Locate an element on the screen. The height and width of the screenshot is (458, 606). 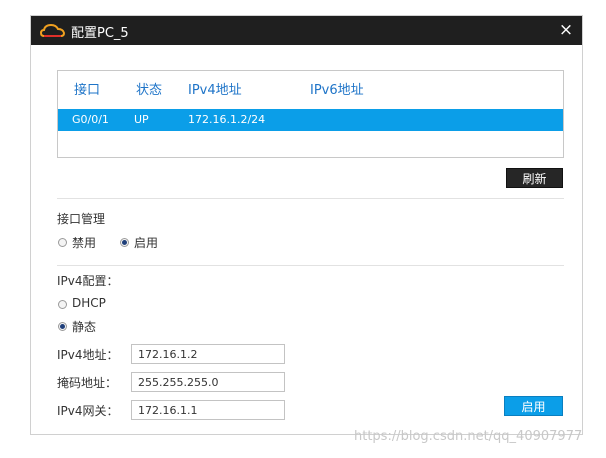
mask-label: 掩码地址： is located at coordinates (87, 383).